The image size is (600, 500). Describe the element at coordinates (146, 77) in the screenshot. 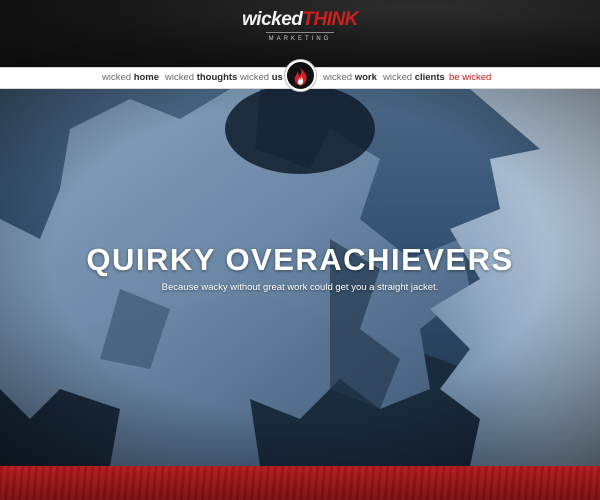

I see `nav-label: home` at that location.